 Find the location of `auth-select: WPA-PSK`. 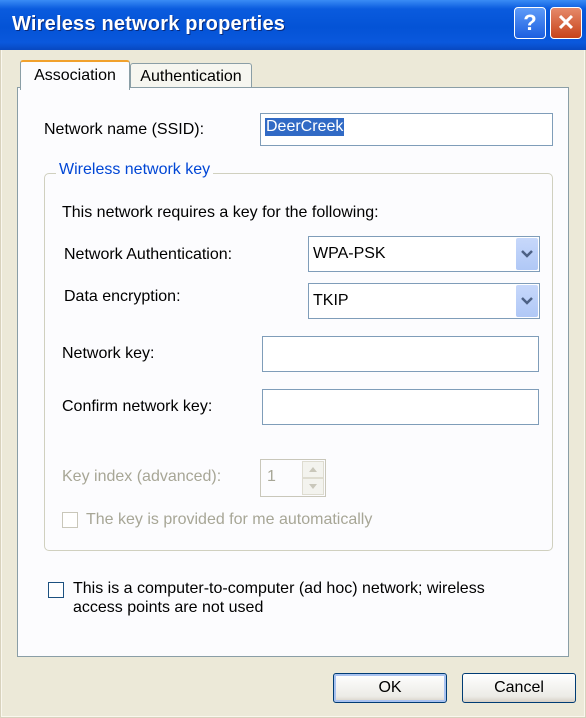

auth-select: WPA-PSK is located at coordinates (424, 254).